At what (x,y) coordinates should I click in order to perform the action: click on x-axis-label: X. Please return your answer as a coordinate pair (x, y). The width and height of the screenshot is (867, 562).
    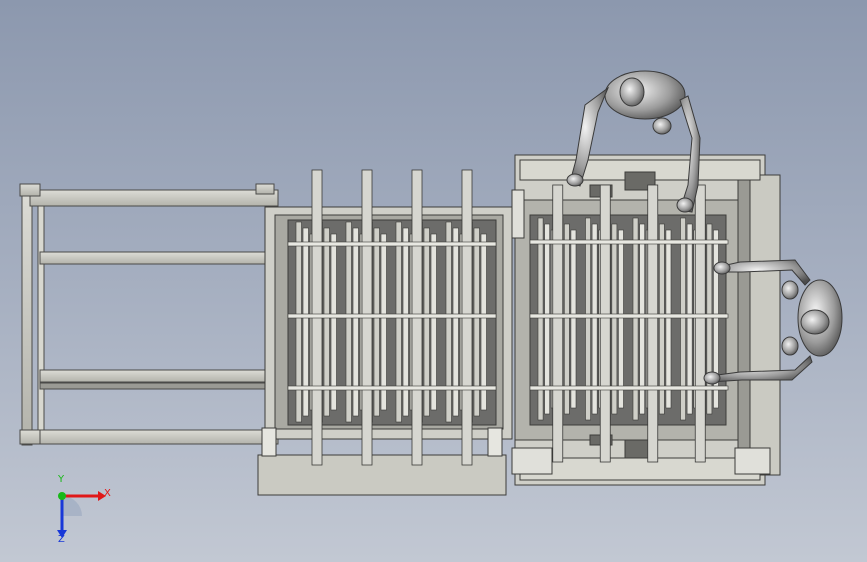
    Looking at the image, I should click on (107, 493).